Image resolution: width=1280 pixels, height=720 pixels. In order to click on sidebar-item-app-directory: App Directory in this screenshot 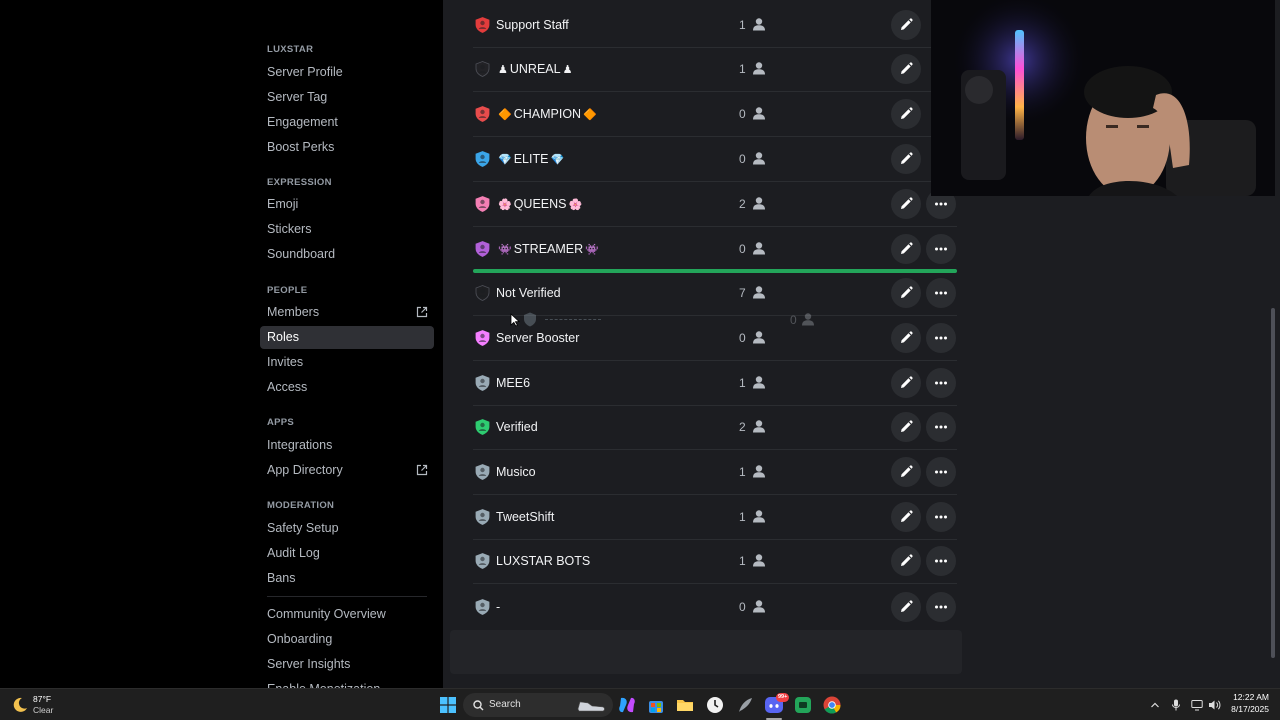, I will do `click(347, 470)`.